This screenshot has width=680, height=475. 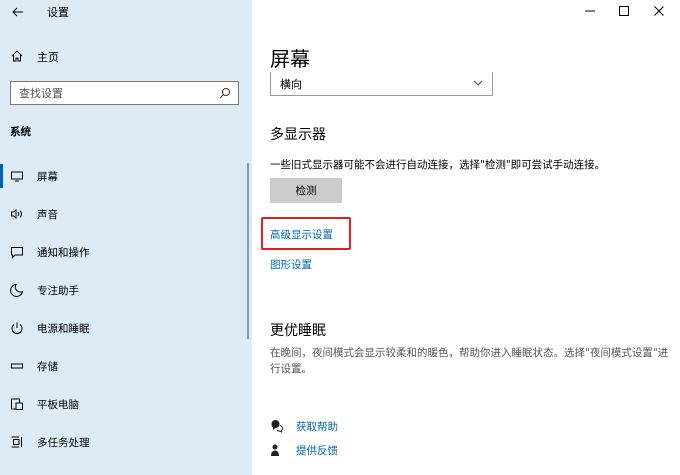 I want to click on sidebar-item-display: 屏幕, so click(x=124, y=176).